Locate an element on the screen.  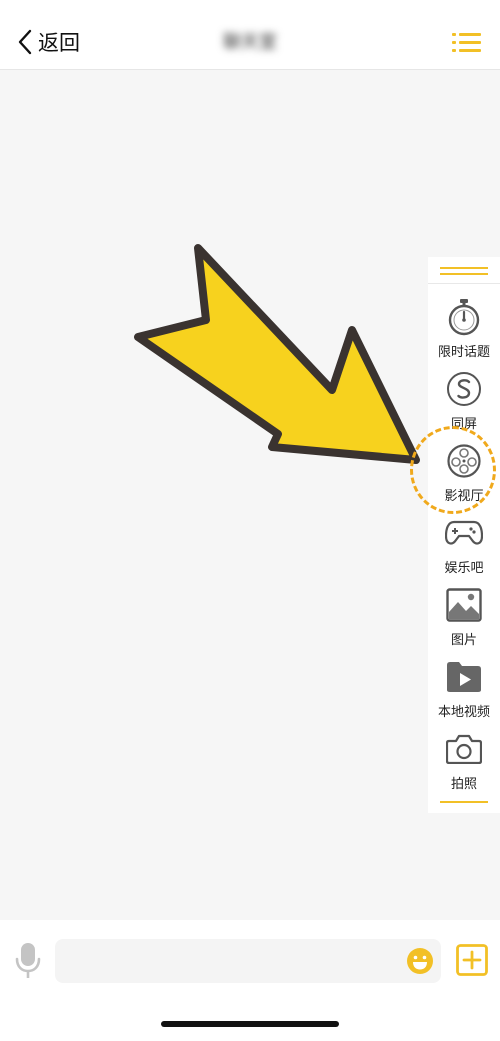
sync-screen-icon is located at coordinates (464, 389).